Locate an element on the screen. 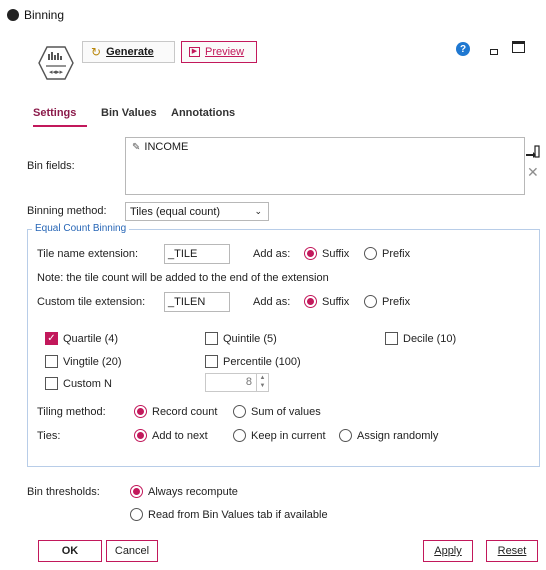 The height and width of the screenshot is (570, 546). assign-randomly-label: Assign randomly is located at coordinates (398, 436).